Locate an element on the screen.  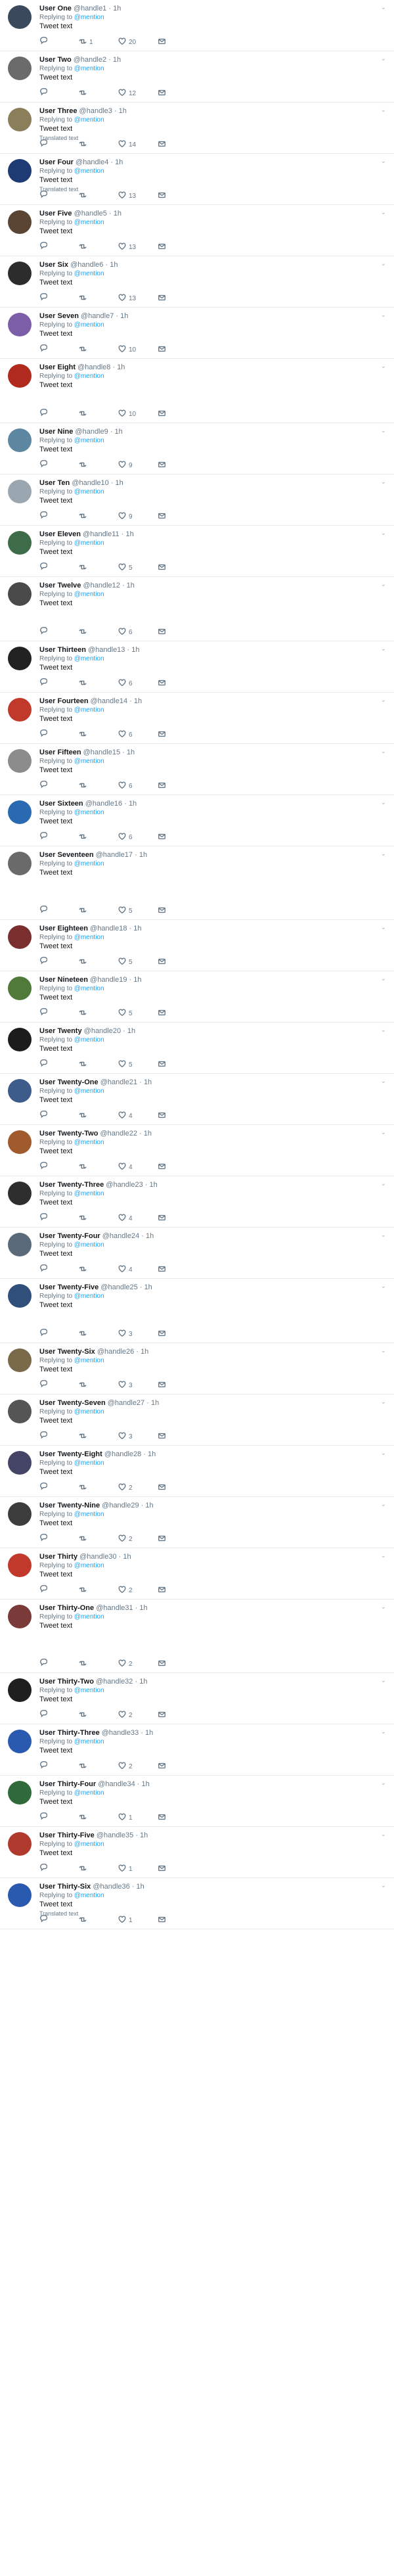
author-name: User Eleven is located at coordinates (60, 534).